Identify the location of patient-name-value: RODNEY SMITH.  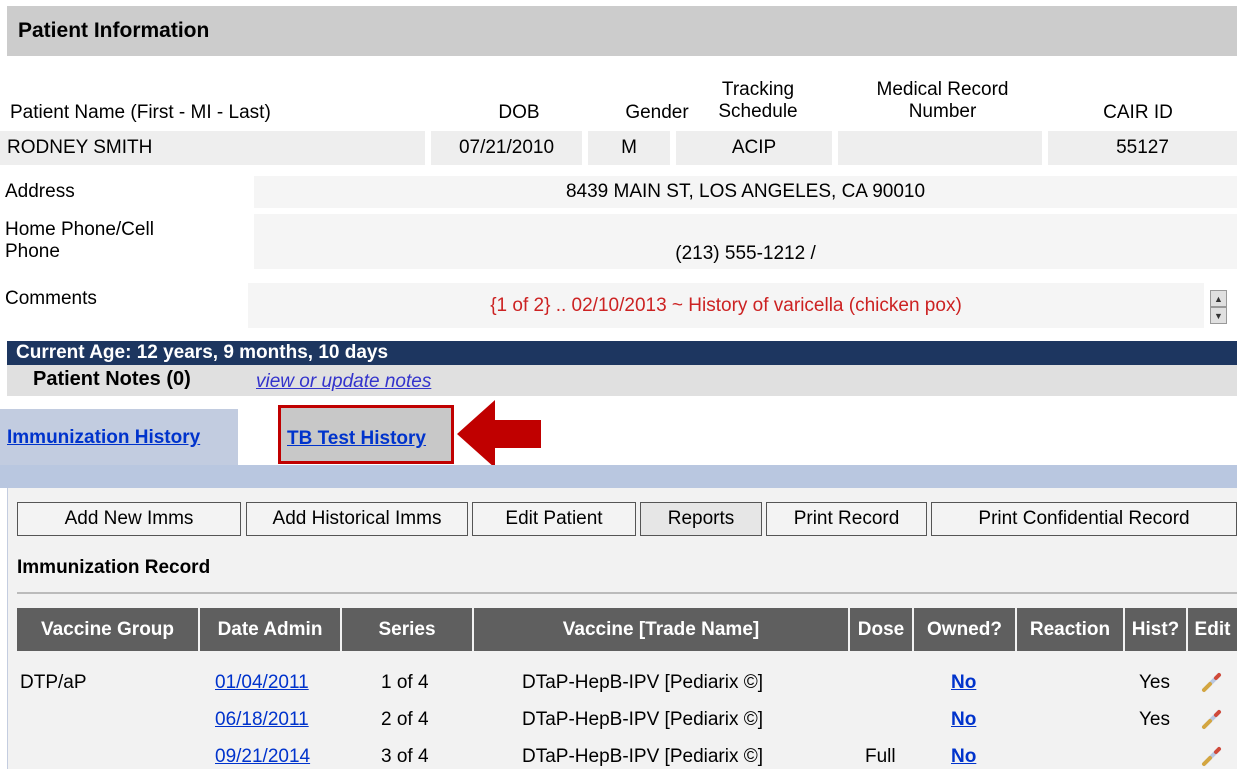
(212, 148).